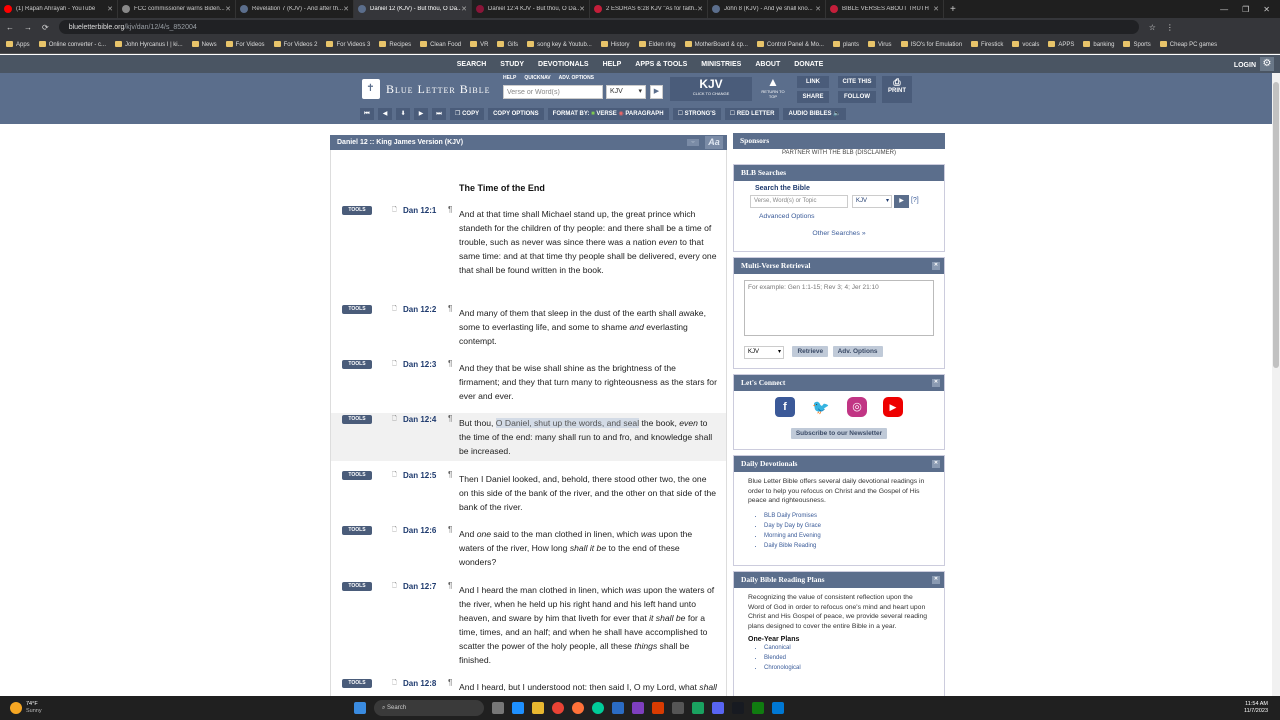 The height and width of the screenshot is (720, 1280). Describe the element at coordinates (439, 114) in the screenshot. I see `last-chapter-icon: ⏭` at that location.